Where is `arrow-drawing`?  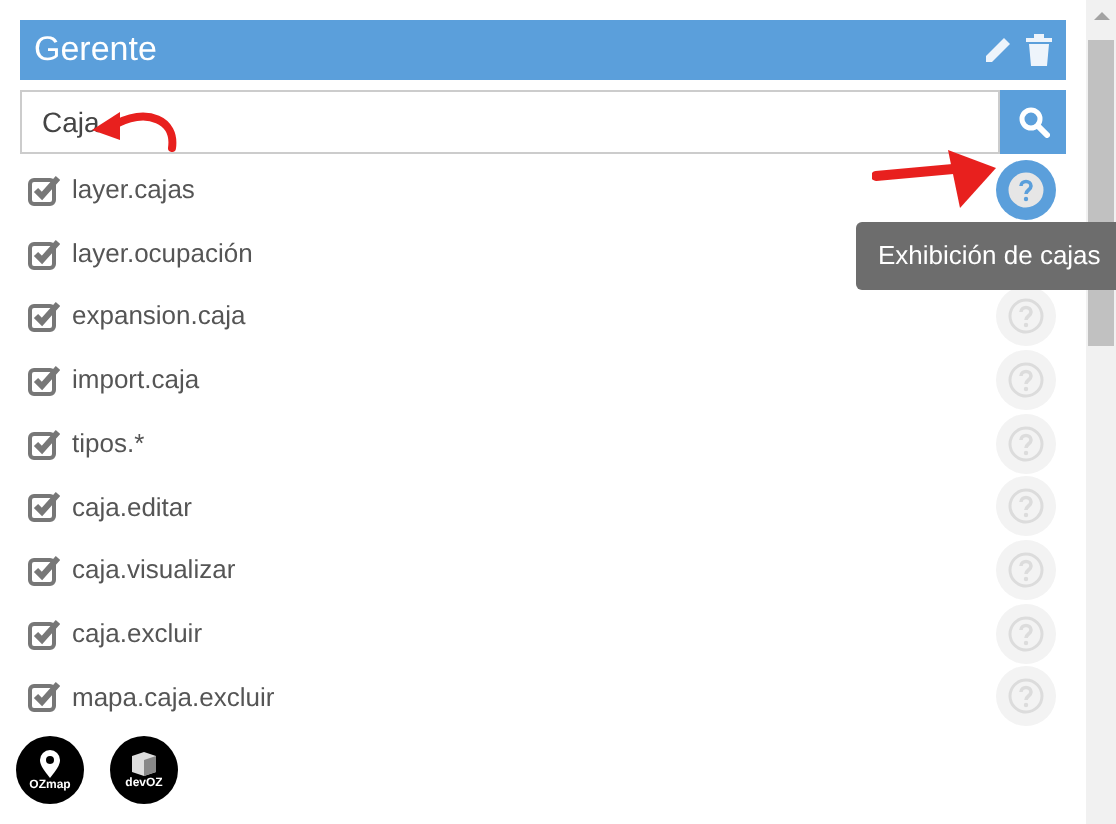 arrow-drawing is located at coordinates (936, 180).